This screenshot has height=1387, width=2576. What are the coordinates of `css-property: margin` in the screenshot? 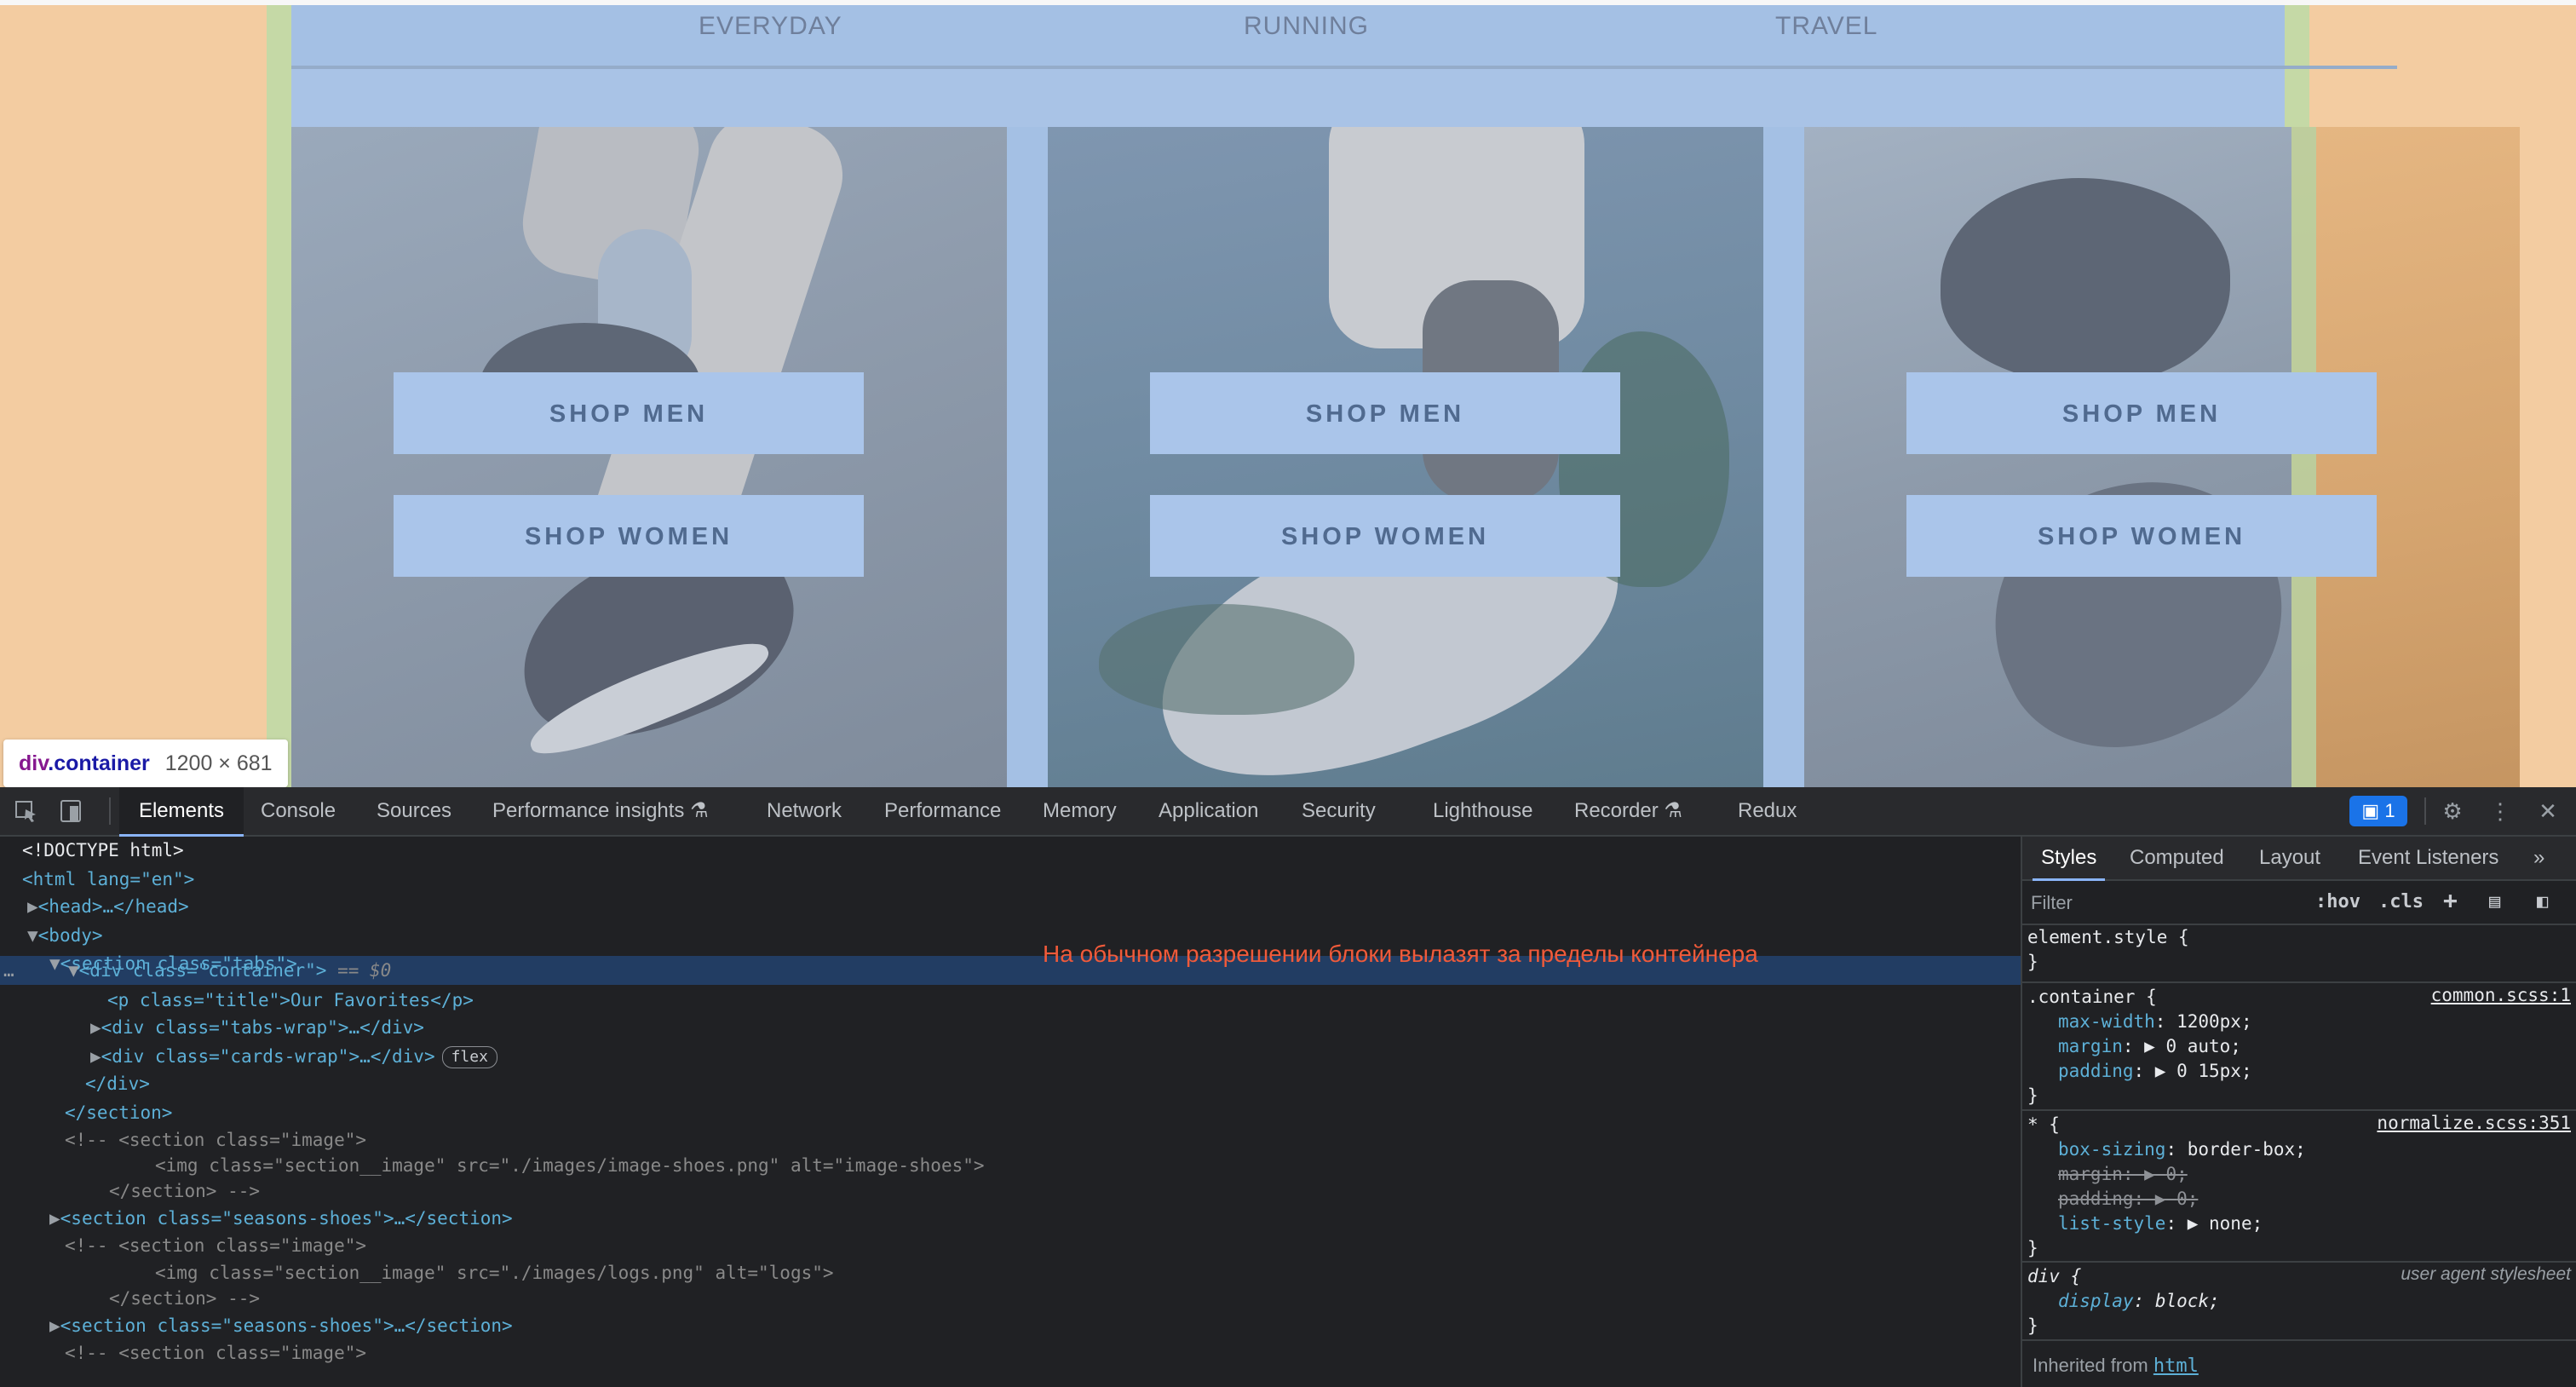 It's located at (2090, 1046).